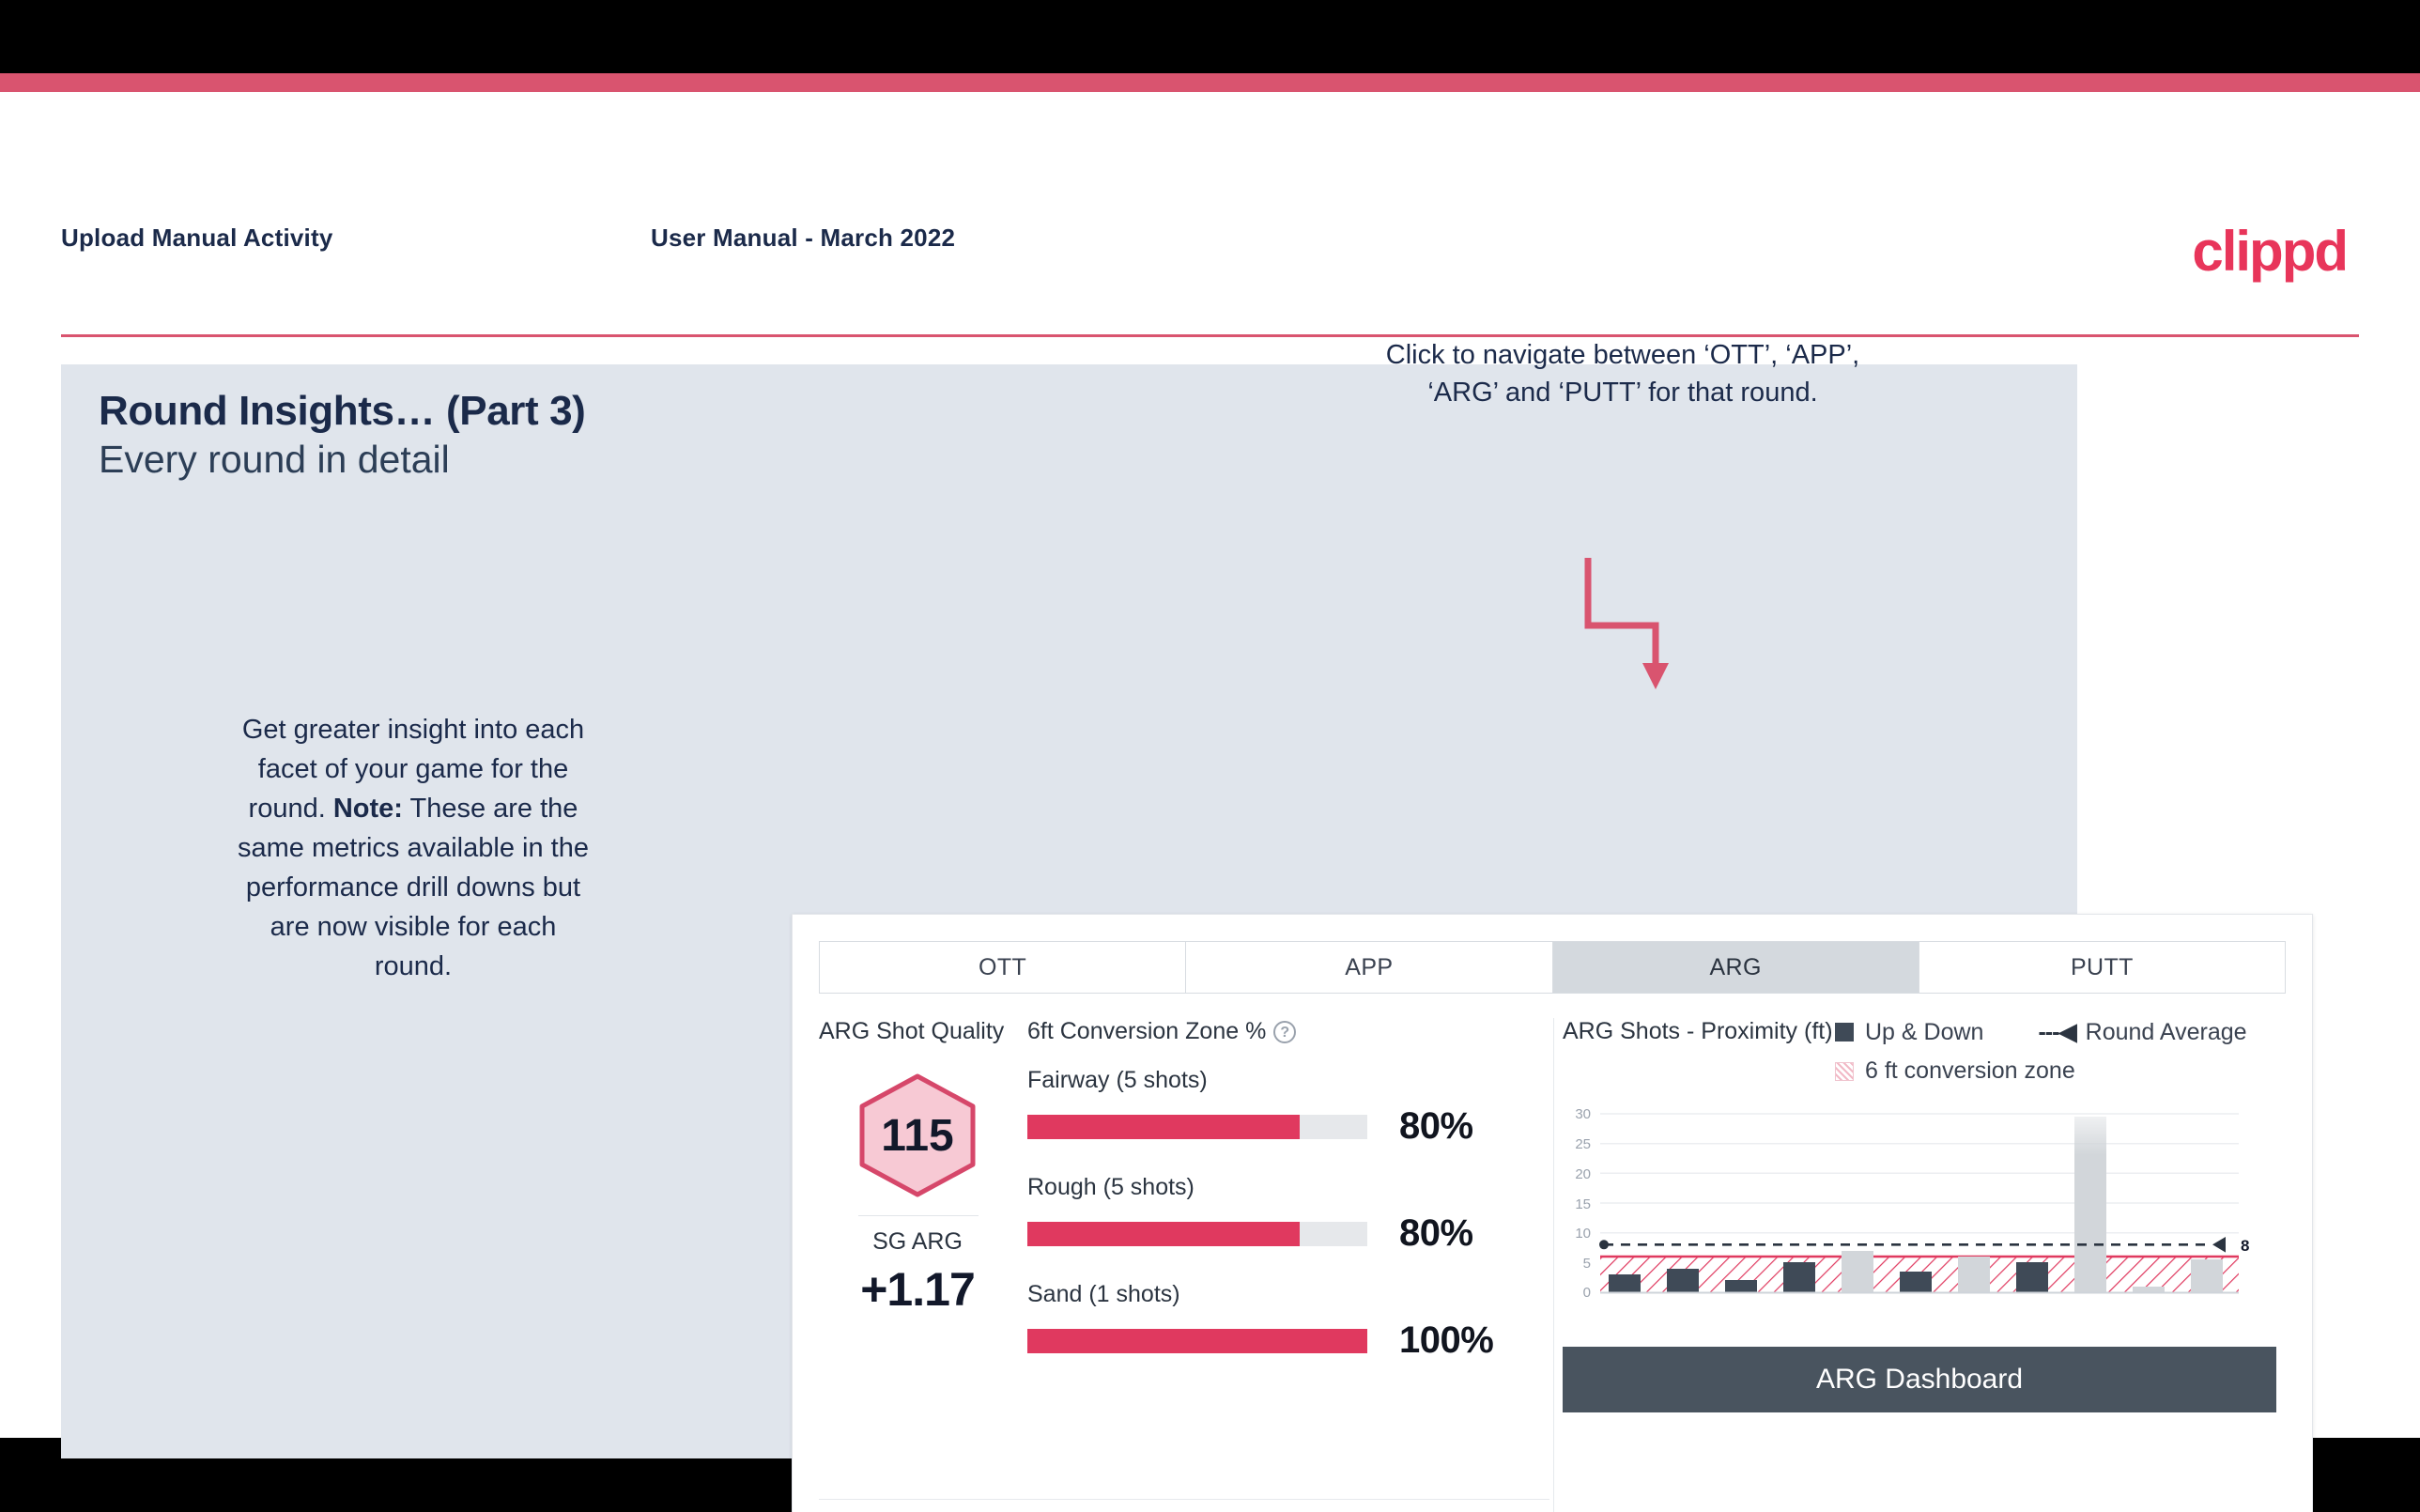 This screenshot has height=1512, width=2420. I want to click on facet-tab-bar: OTT APP ARG PUTT, so click(1552, 968).